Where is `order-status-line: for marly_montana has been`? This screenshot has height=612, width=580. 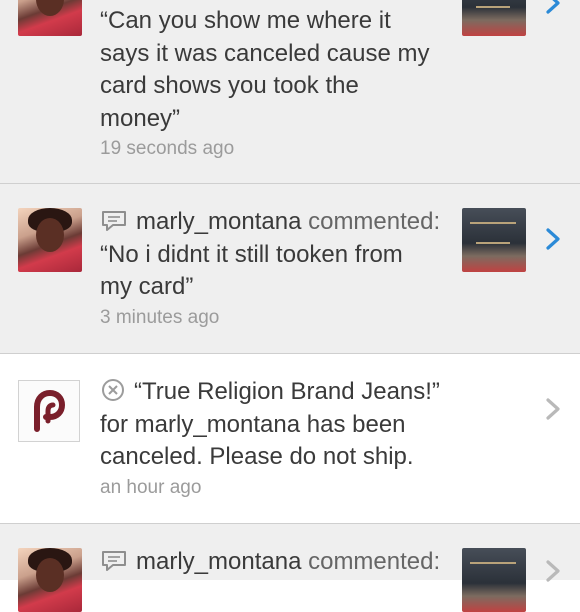 order-status-line: for marly_montana has been is located at coordinates (253, 424).